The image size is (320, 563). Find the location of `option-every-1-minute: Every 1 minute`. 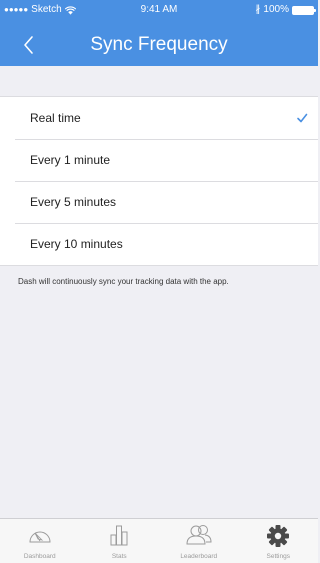

option-every-1-minute: Every 1 minute is located at coordinates (159, 160).